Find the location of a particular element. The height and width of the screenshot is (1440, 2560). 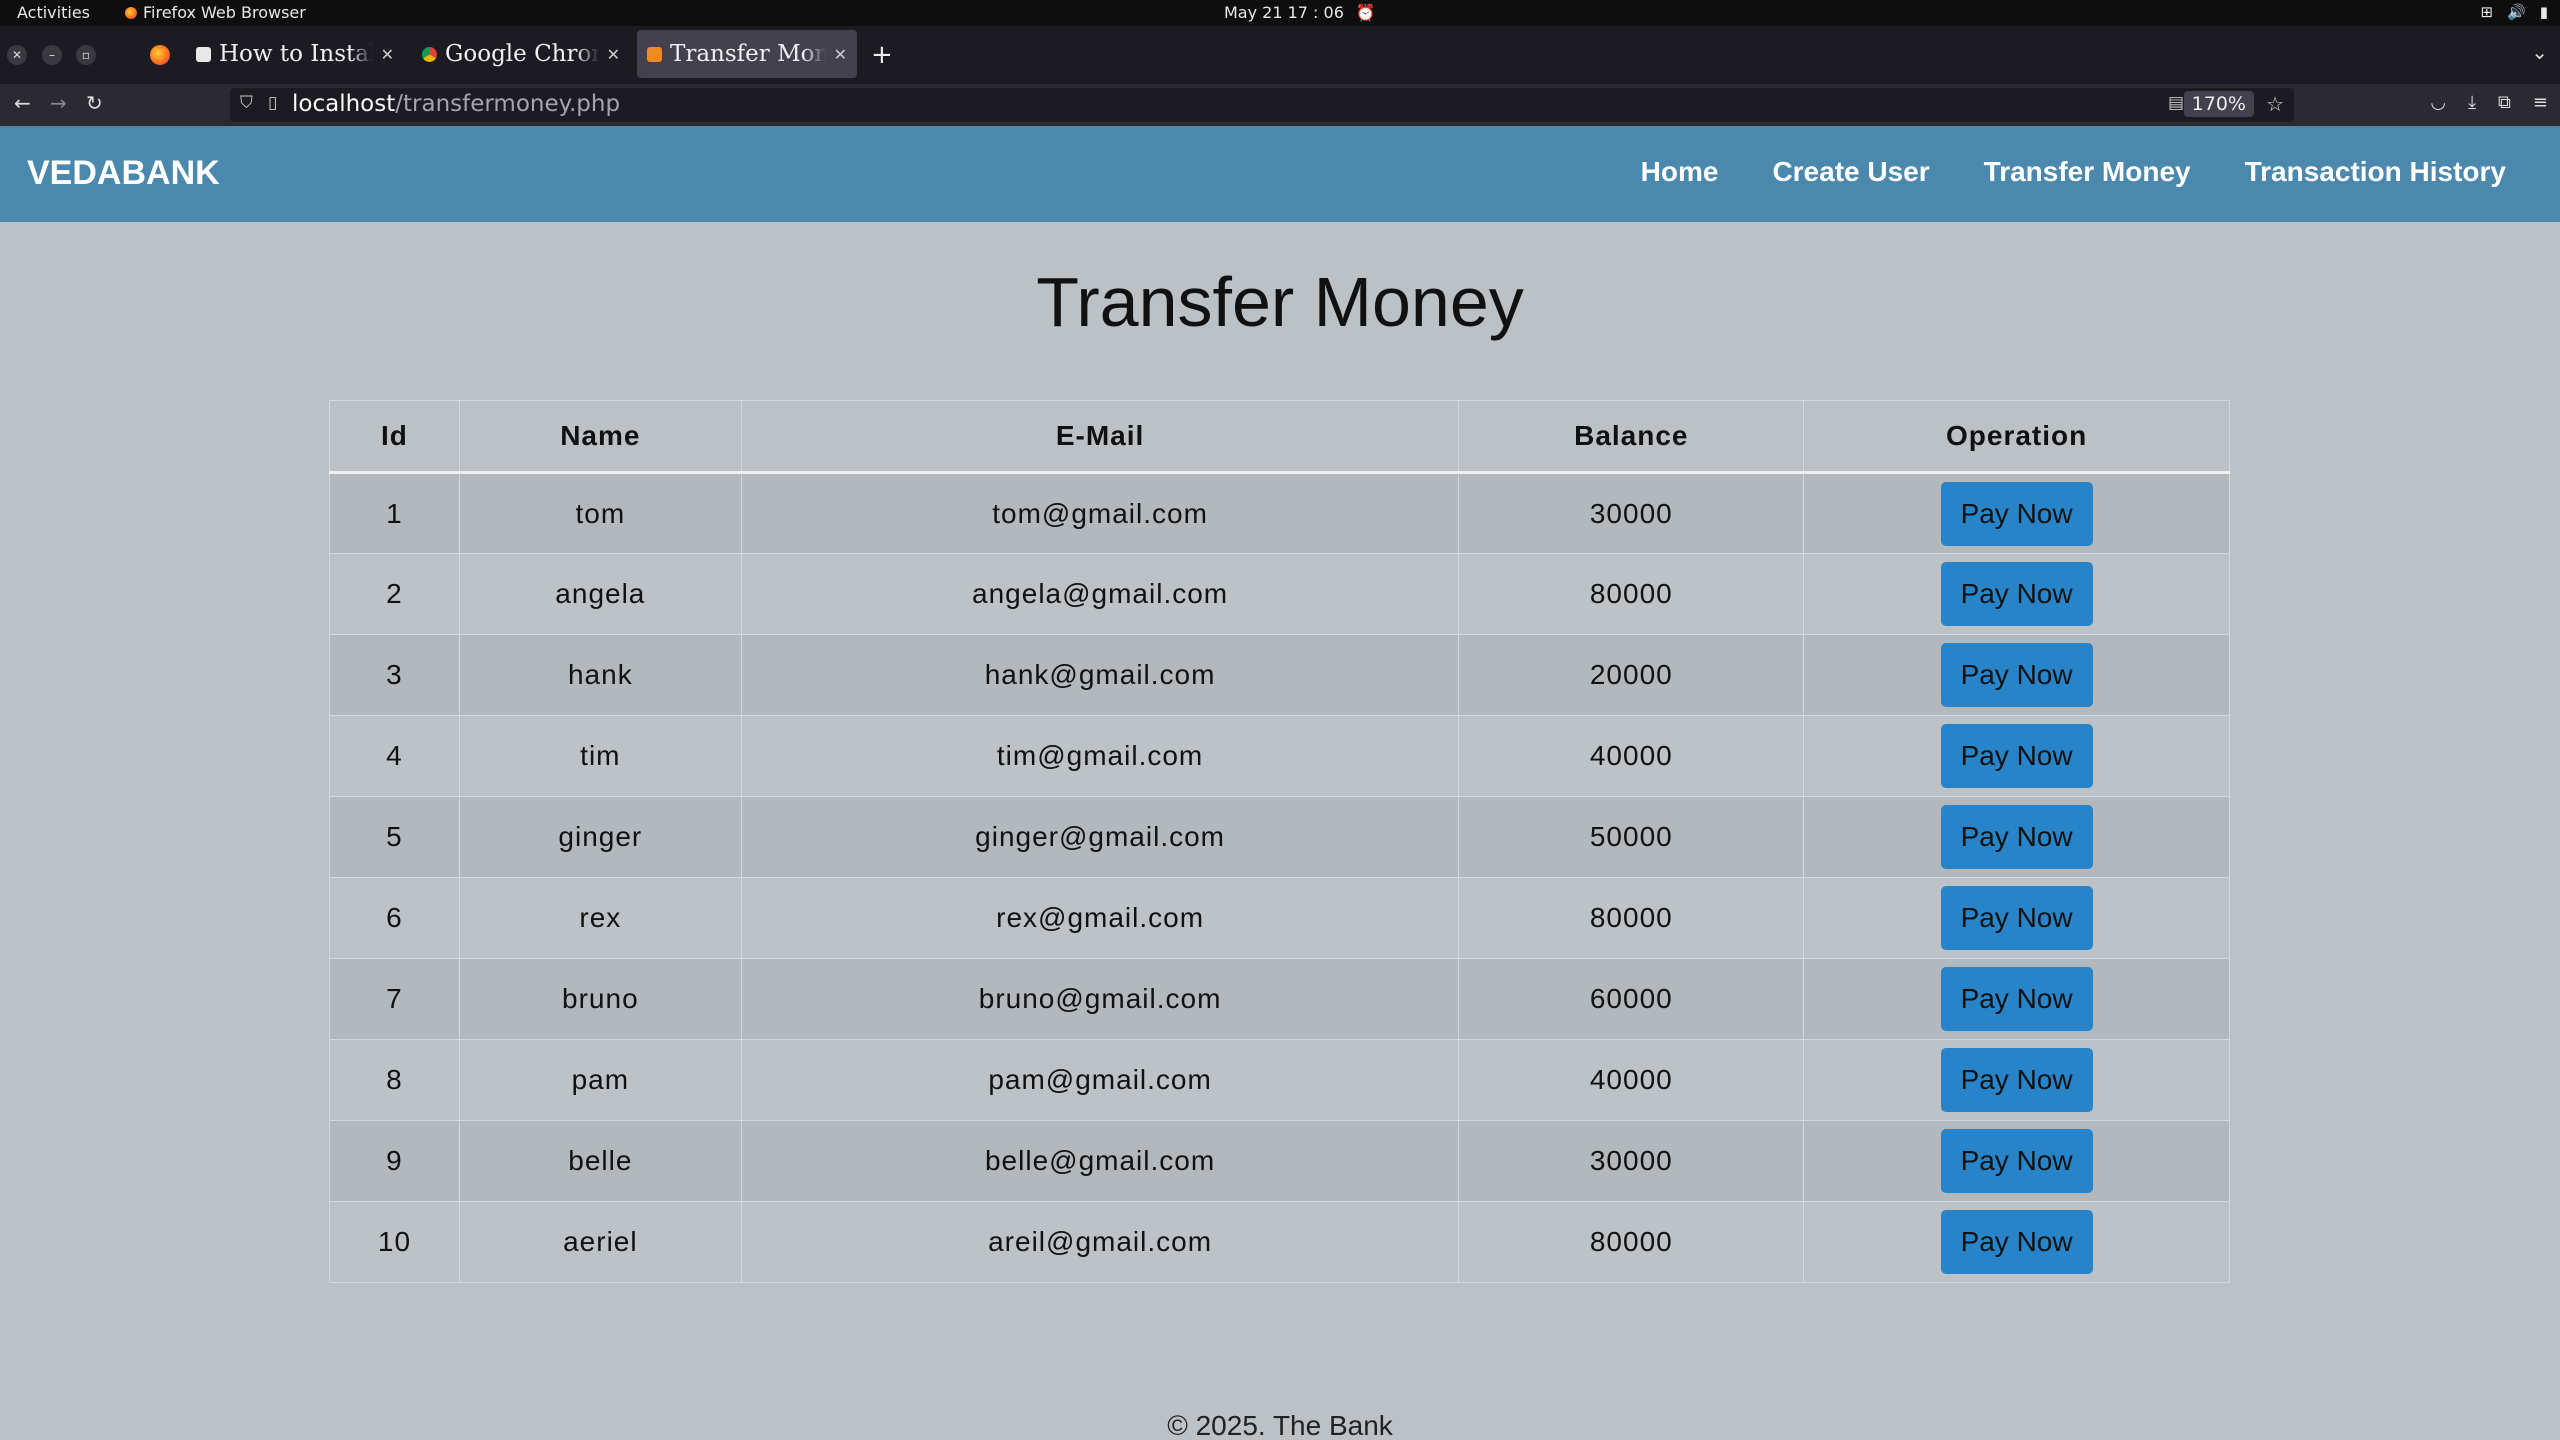

pocket-icon: ◡ is located at coordinates (2438, 102).